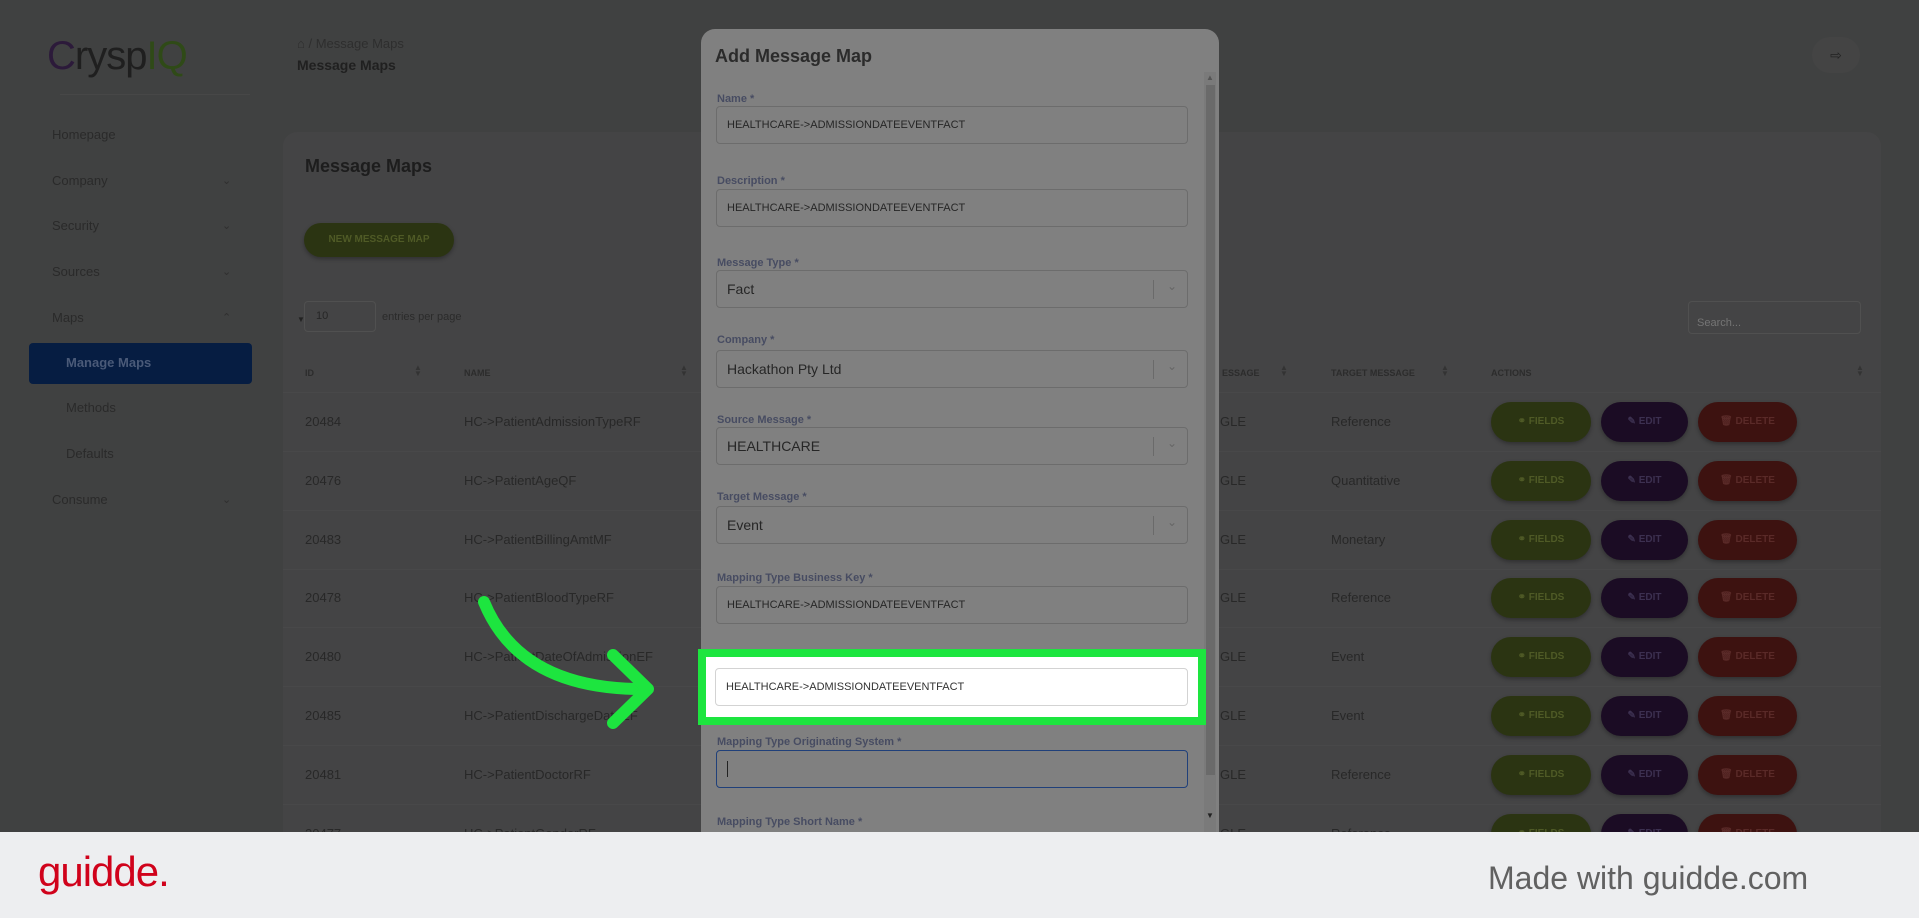 Image resolution: width=1919 pixels, height=918 pixels. What do you see at coordinates (727, 769) in the screenshot?
I see `text-cursor` at bounding box center [727, 769].